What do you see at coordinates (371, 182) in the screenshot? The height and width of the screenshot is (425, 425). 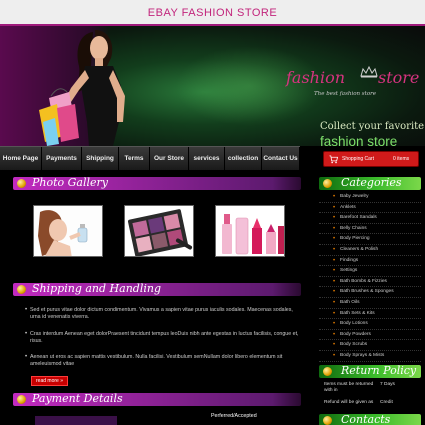 I see `sidebar-title: Categories` at bounding box center [371, 182].